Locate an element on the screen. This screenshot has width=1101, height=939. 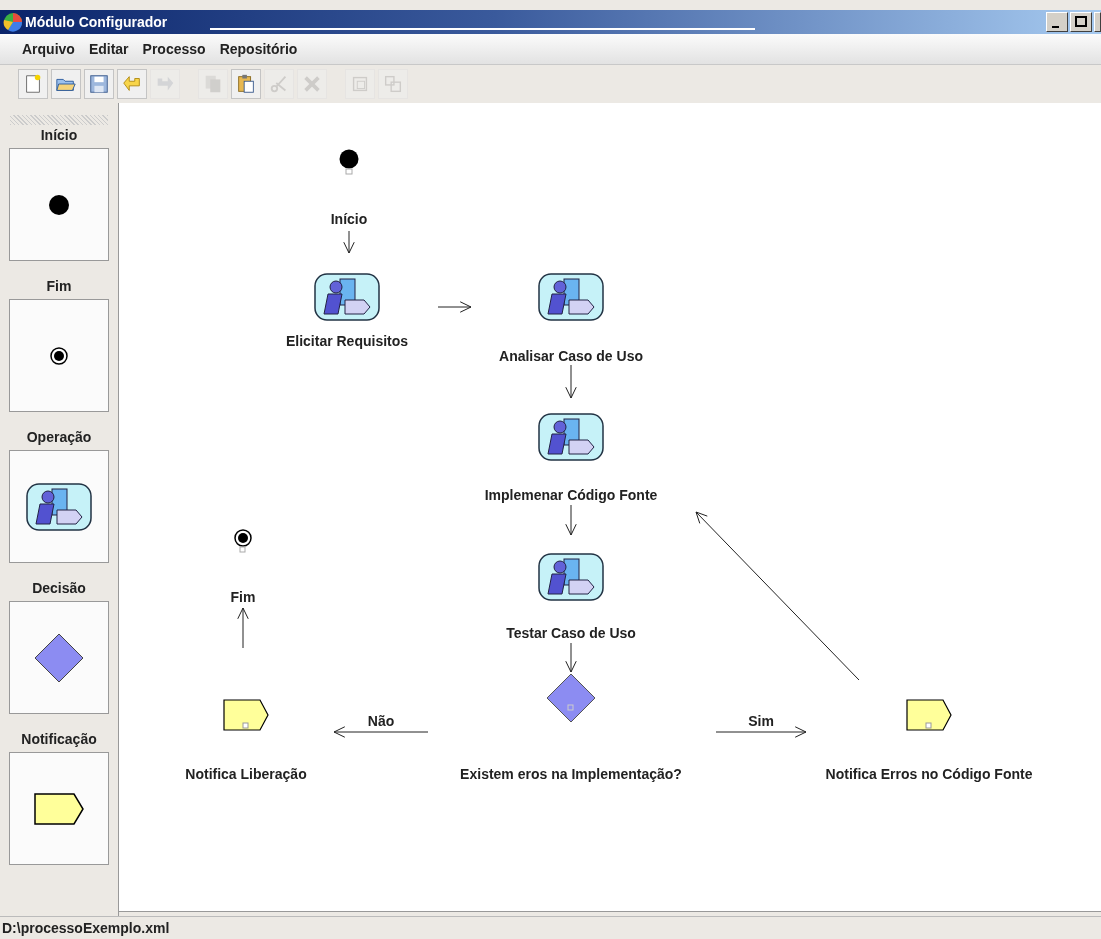
start-node is located at coordinates (349, 162).